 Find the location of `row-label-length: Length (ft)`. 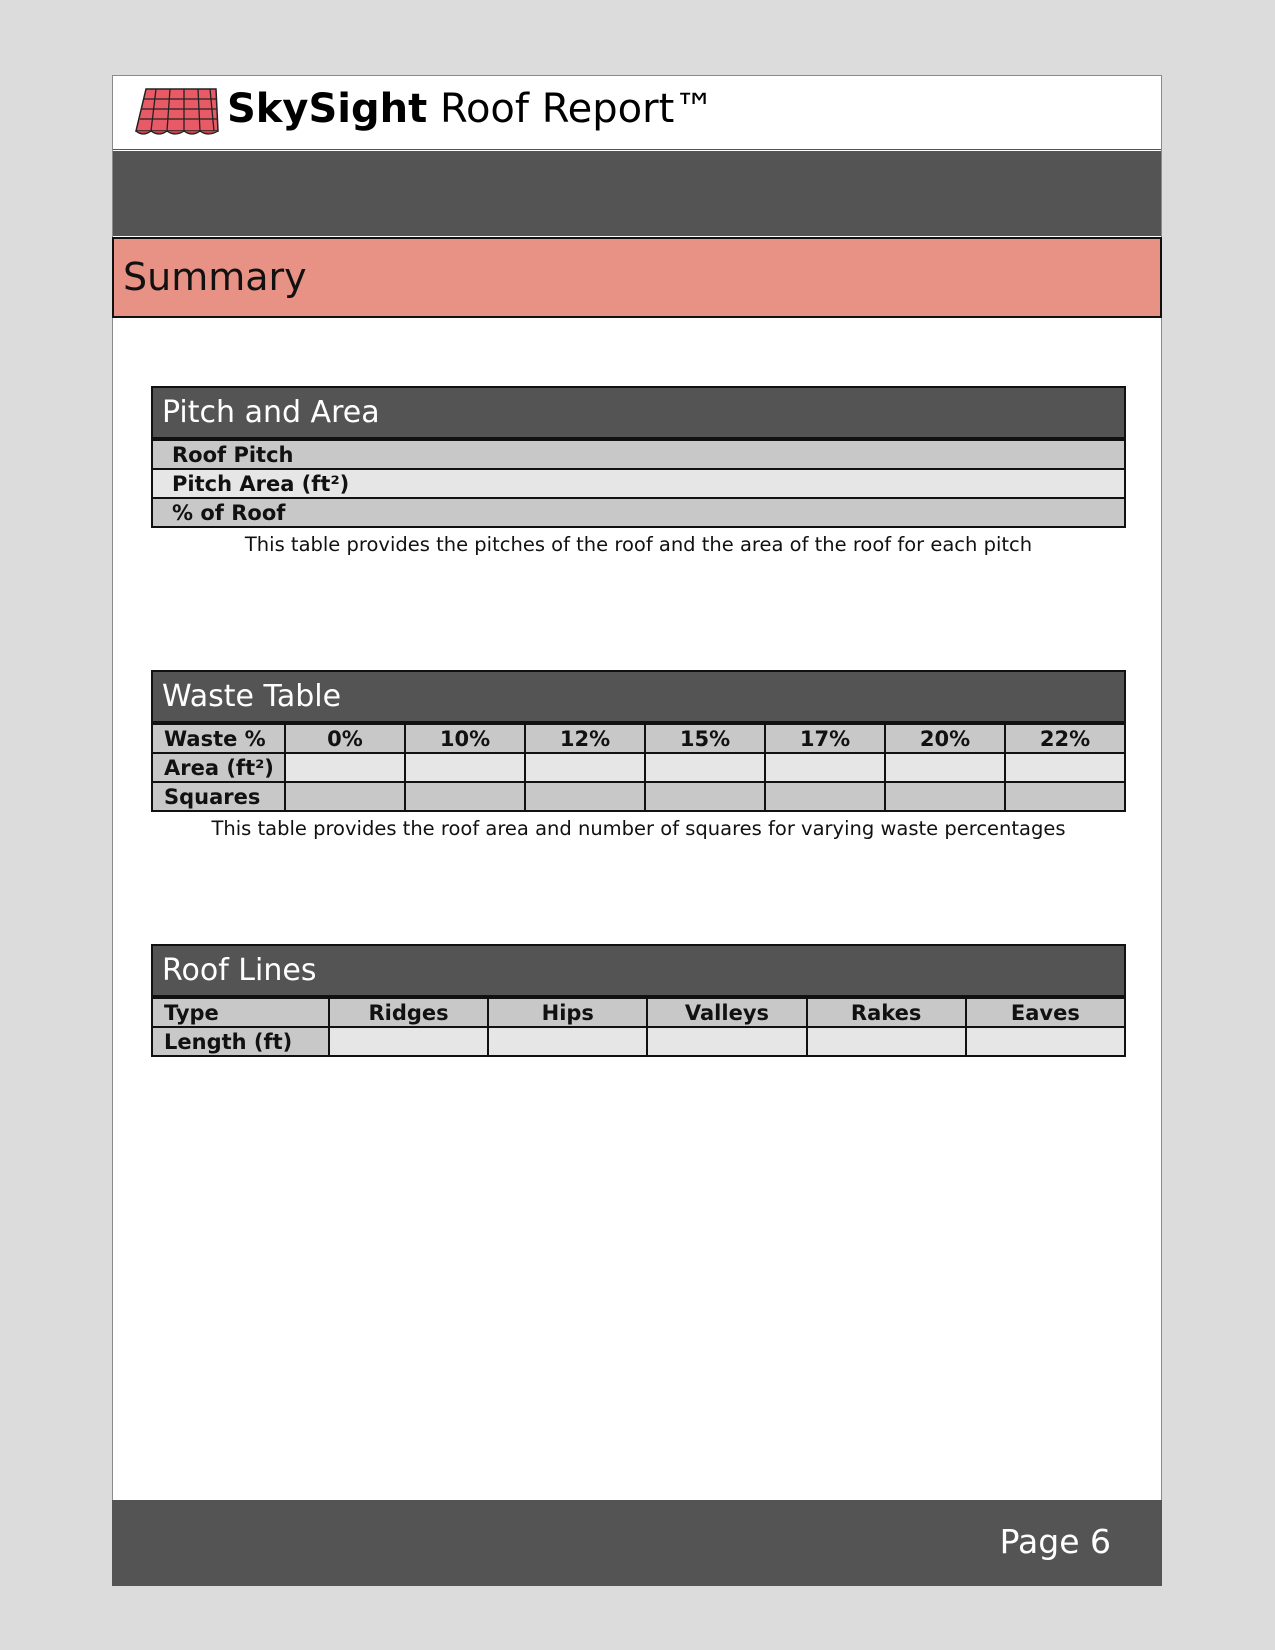

row-label-length: Length (ft) is located at coordinates (240, 1041).